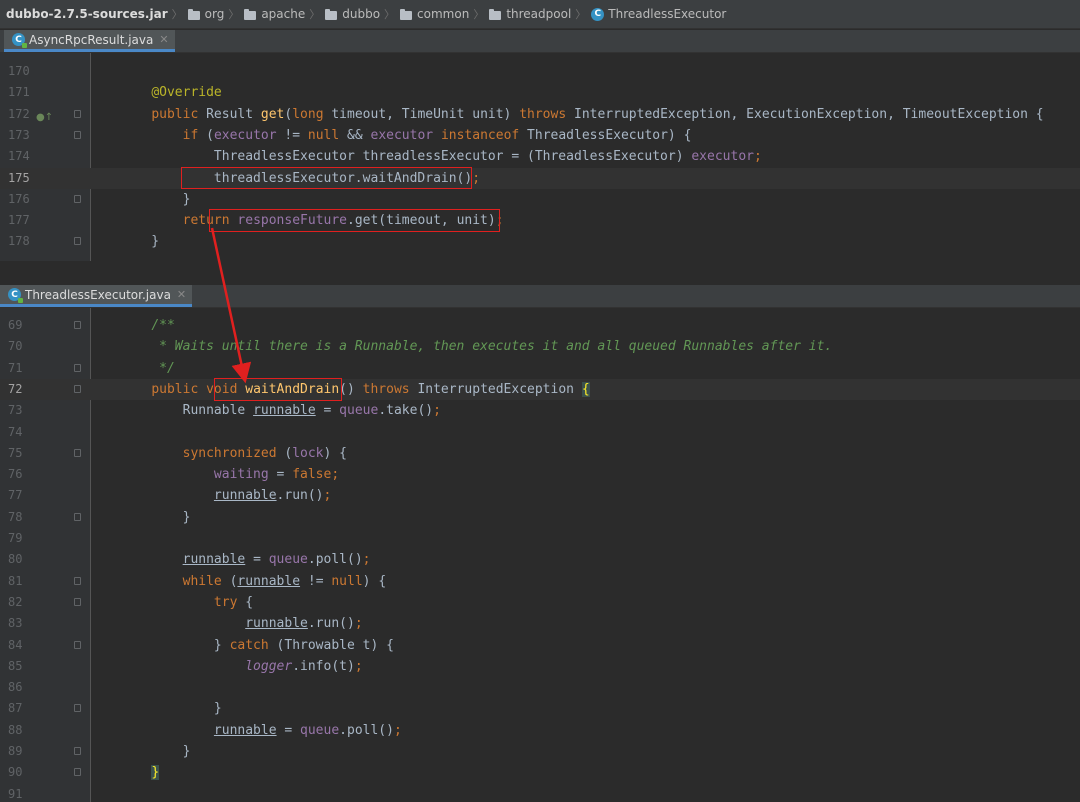 The height and width of the screenshot is (802, 1080). Describe the element at coordinates (540, 708) in the screenshot. I see `code-line: 87 }` at that location.